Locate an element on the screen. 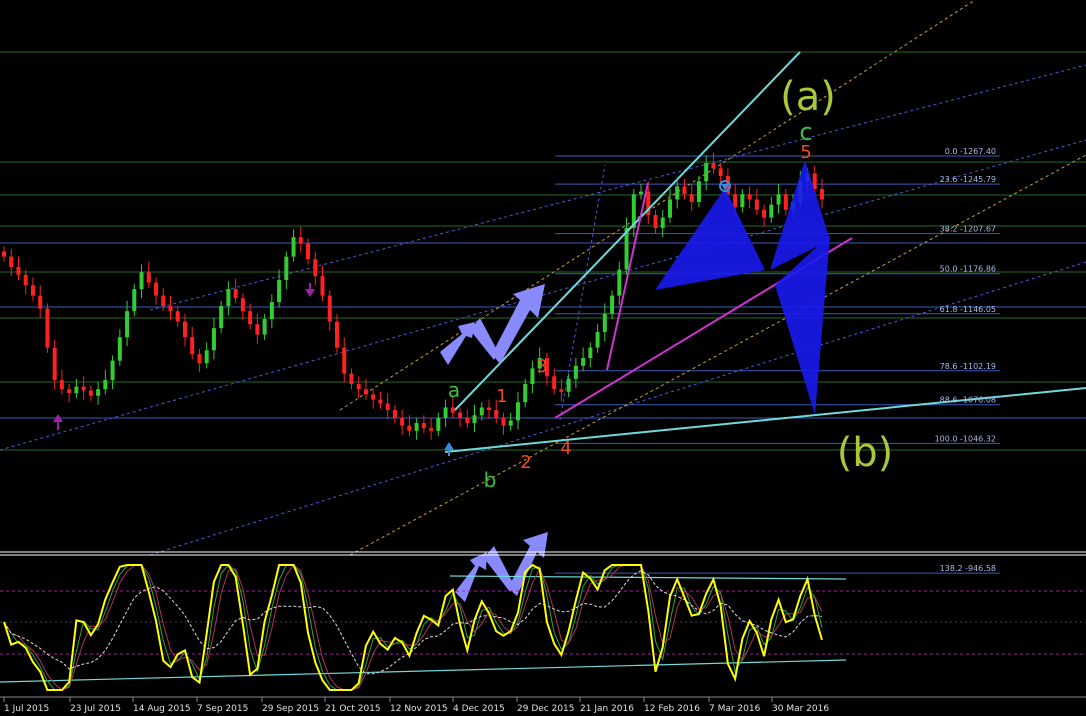 The image size is (1086, 716). wave-label: 4 is located at coordinates (565, 448).